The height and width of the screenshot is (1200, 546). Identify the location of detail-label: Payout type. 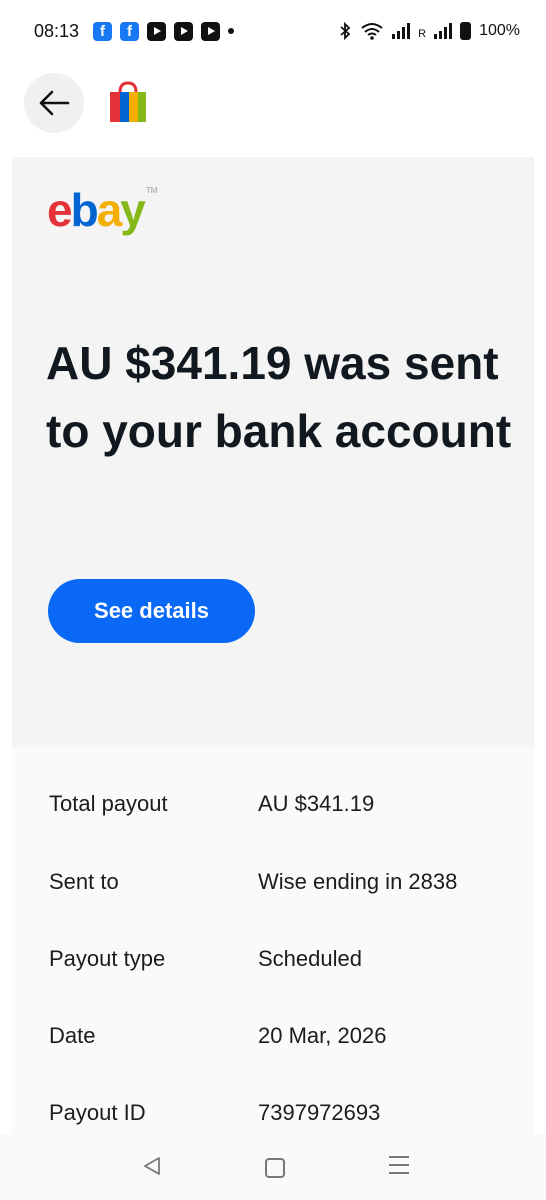
(107, 958).